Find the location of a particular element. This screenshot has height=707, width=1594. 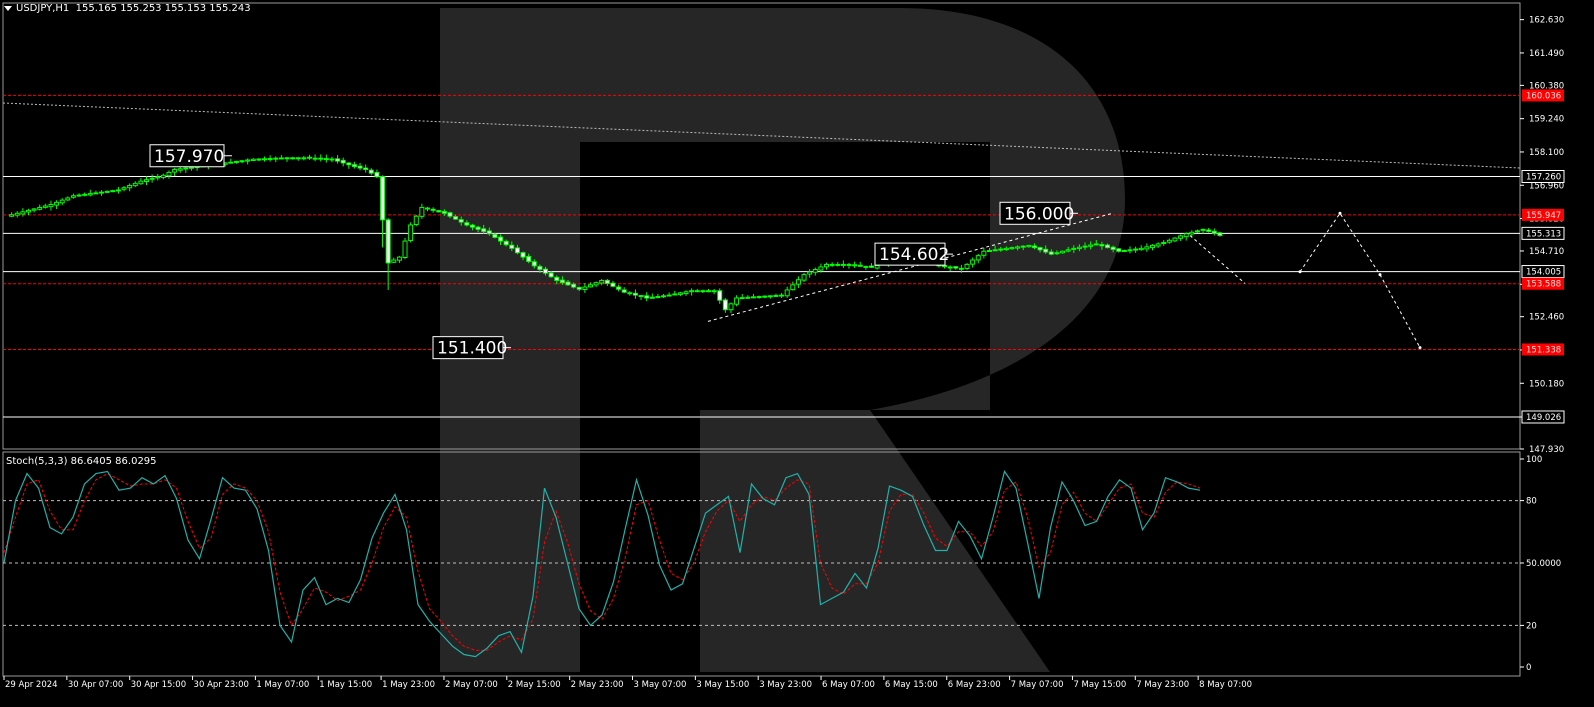

stochastic-tick-label: 100 is located at coordinates (1534, 460).